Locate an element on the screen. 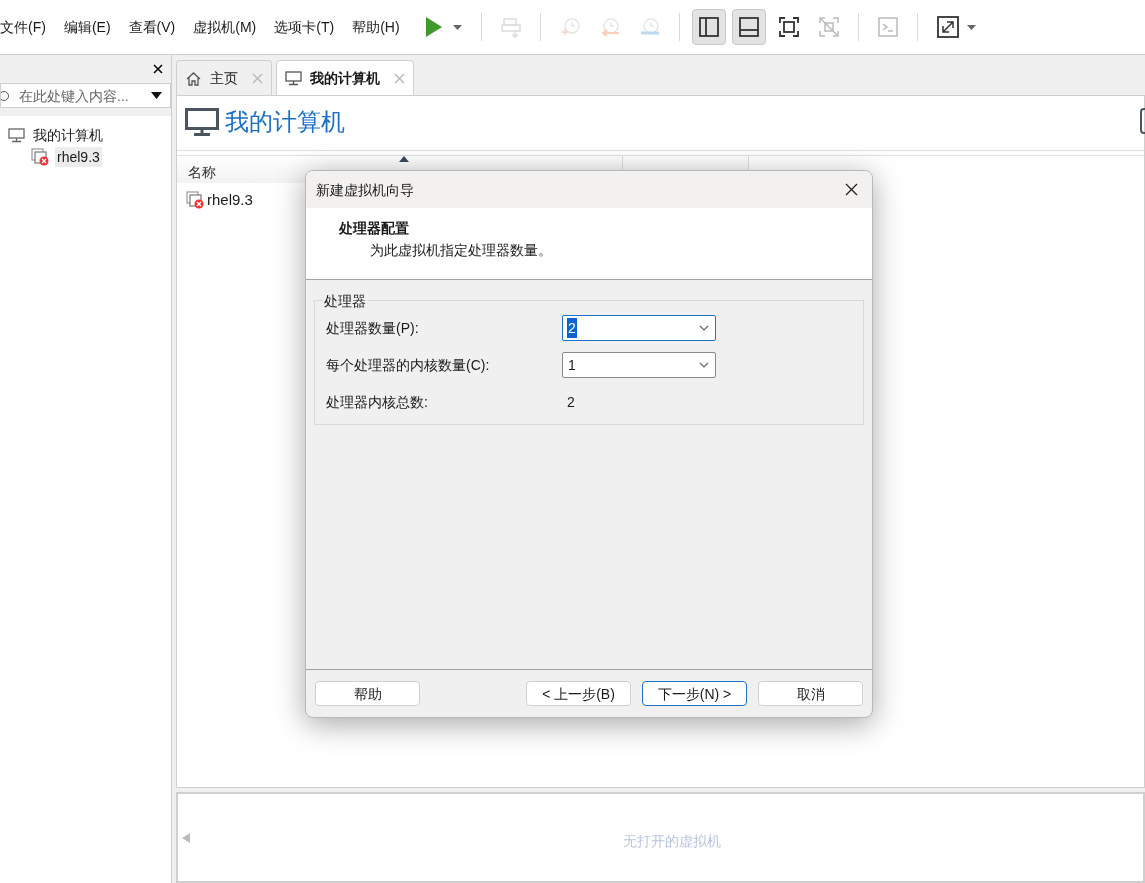  clock-wrench-icon is located at coordinates (649, 27).